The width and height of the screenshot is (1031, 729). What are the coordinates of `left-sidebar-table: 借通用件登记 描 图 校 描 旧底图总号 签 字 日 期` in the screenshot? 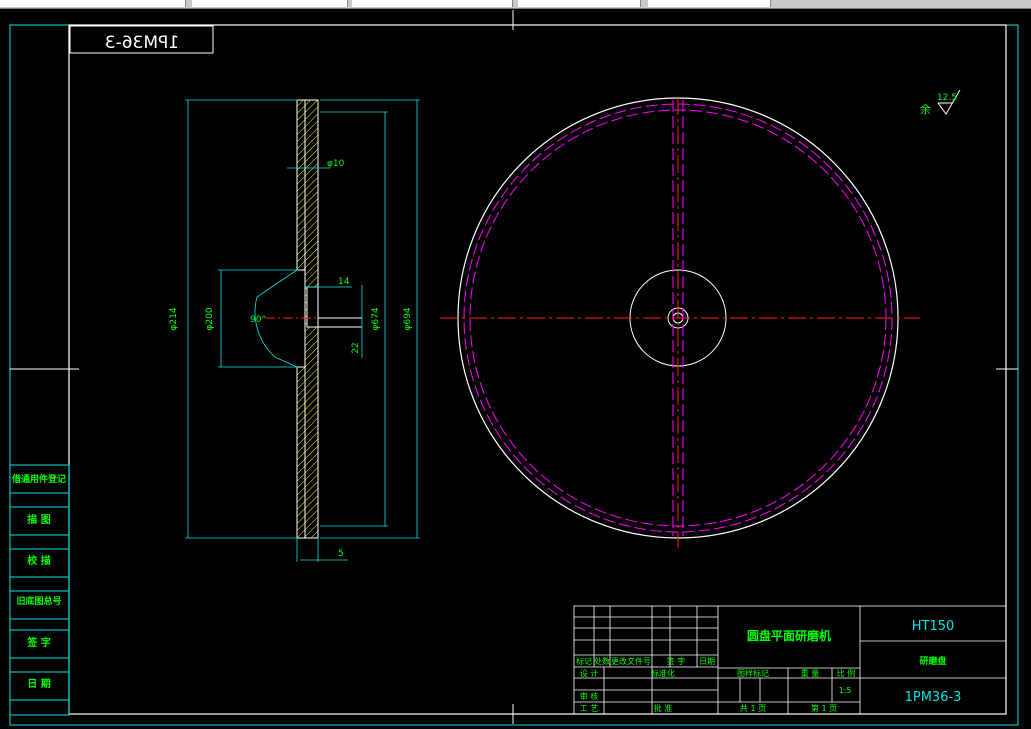 It's located at (39, 590).